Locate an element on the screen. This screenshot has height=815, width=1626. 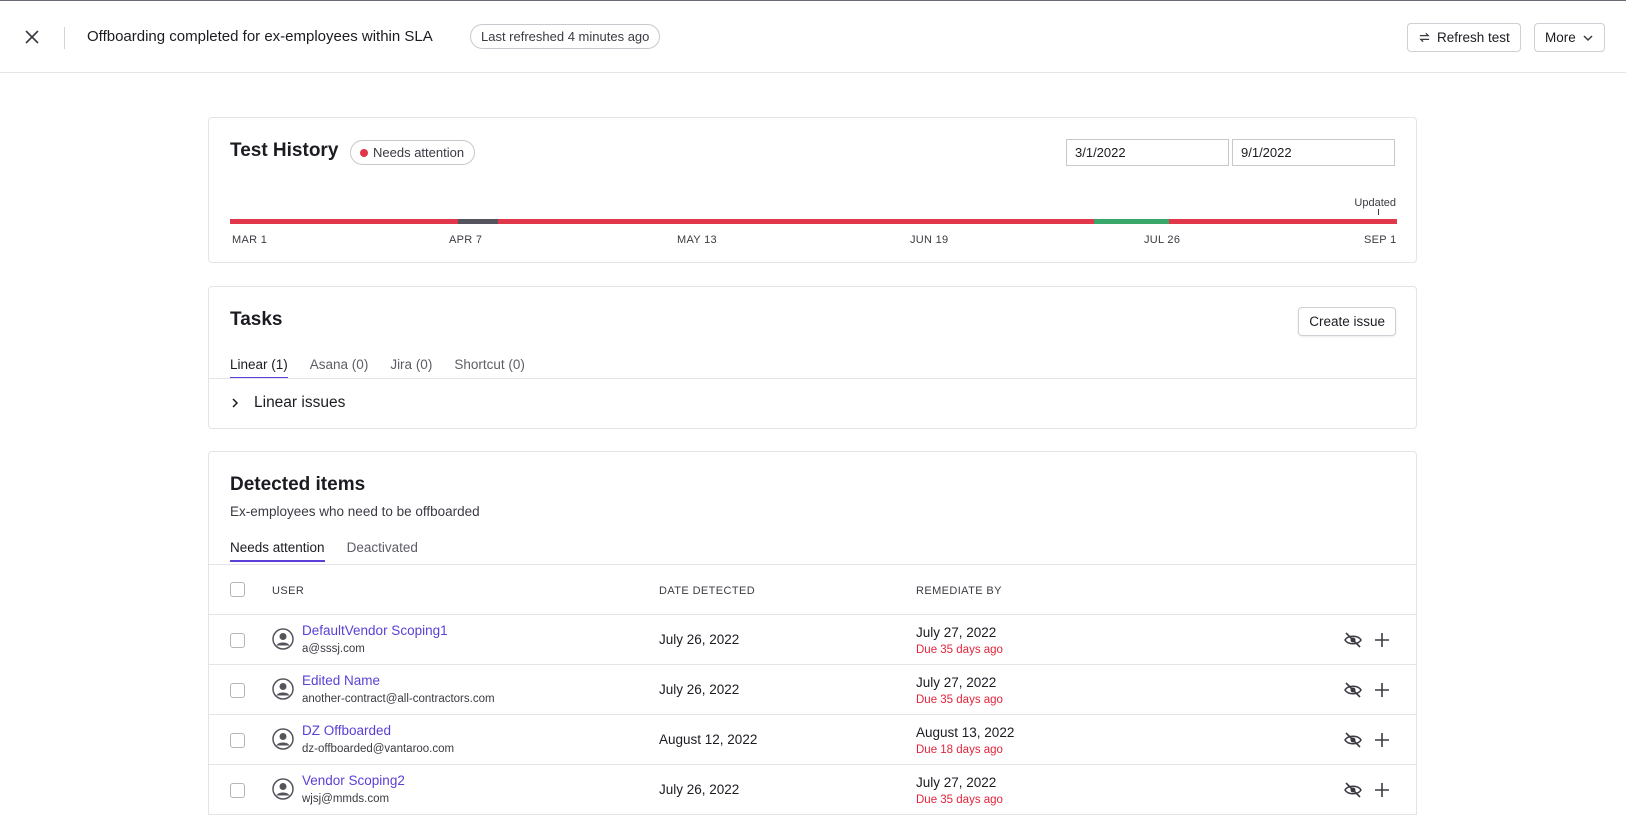
timeline-tick: JUL 26 is located at coordinates (1162, 240).